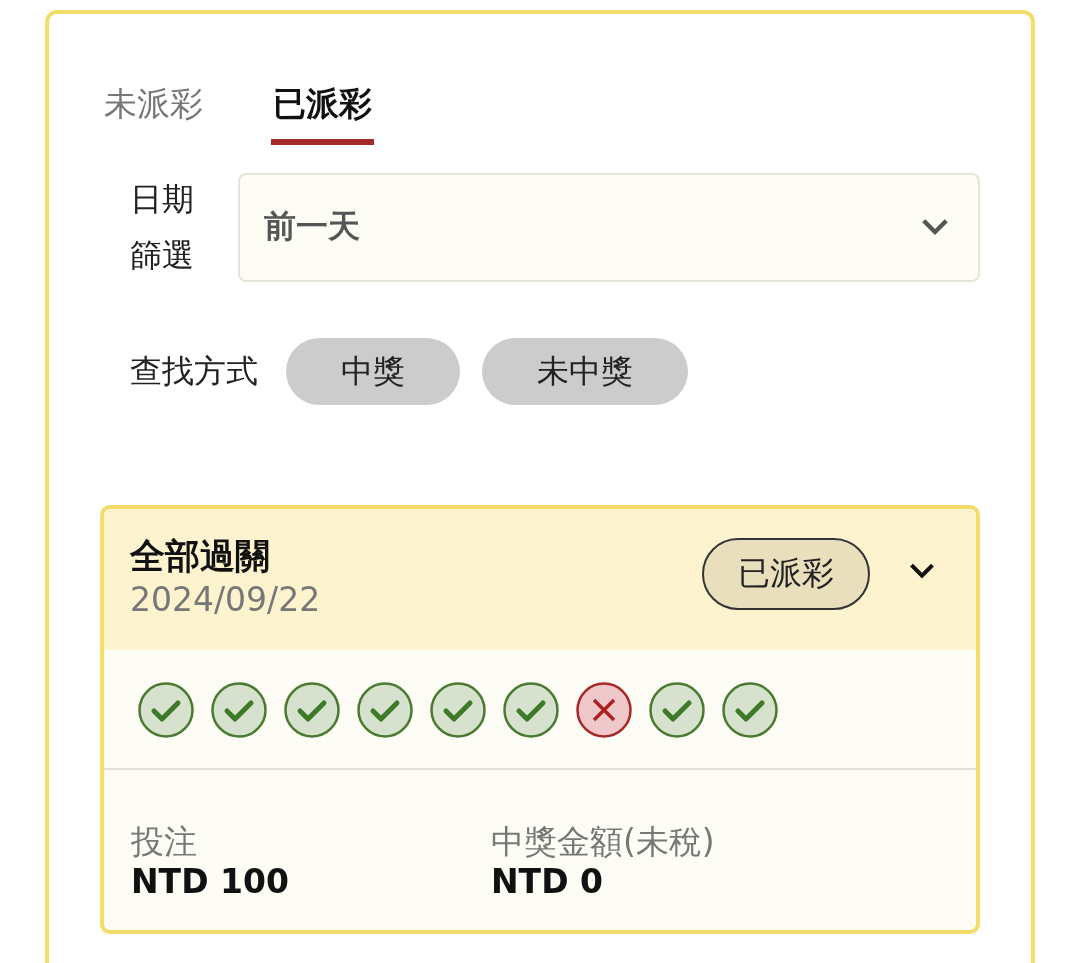 The width and height of the screenshot is (1080, 963). Describe the element at coordinates (226, 600) in the screenshot. I see `bet-date: 2024/09/22` at that location.